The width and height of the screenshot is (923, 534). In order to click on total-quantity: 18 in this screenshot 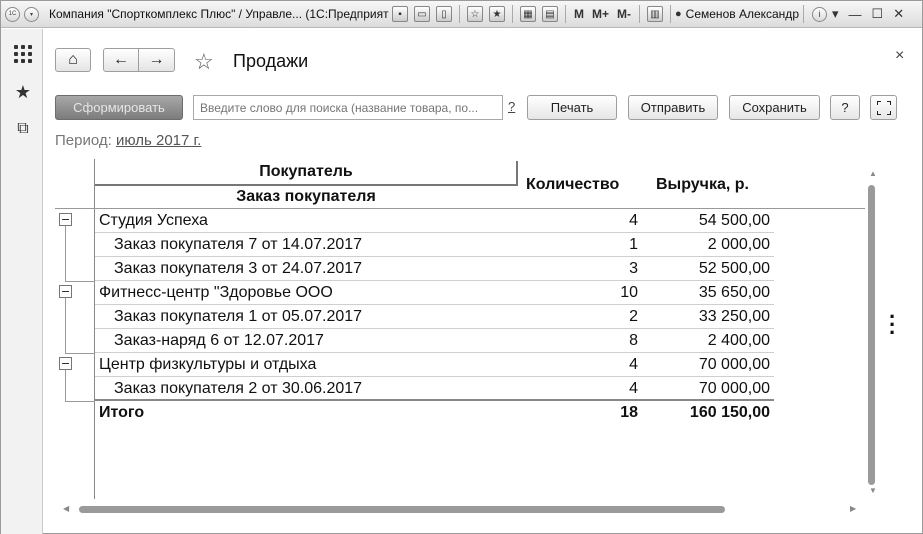, I will do `click(629, 412)`.